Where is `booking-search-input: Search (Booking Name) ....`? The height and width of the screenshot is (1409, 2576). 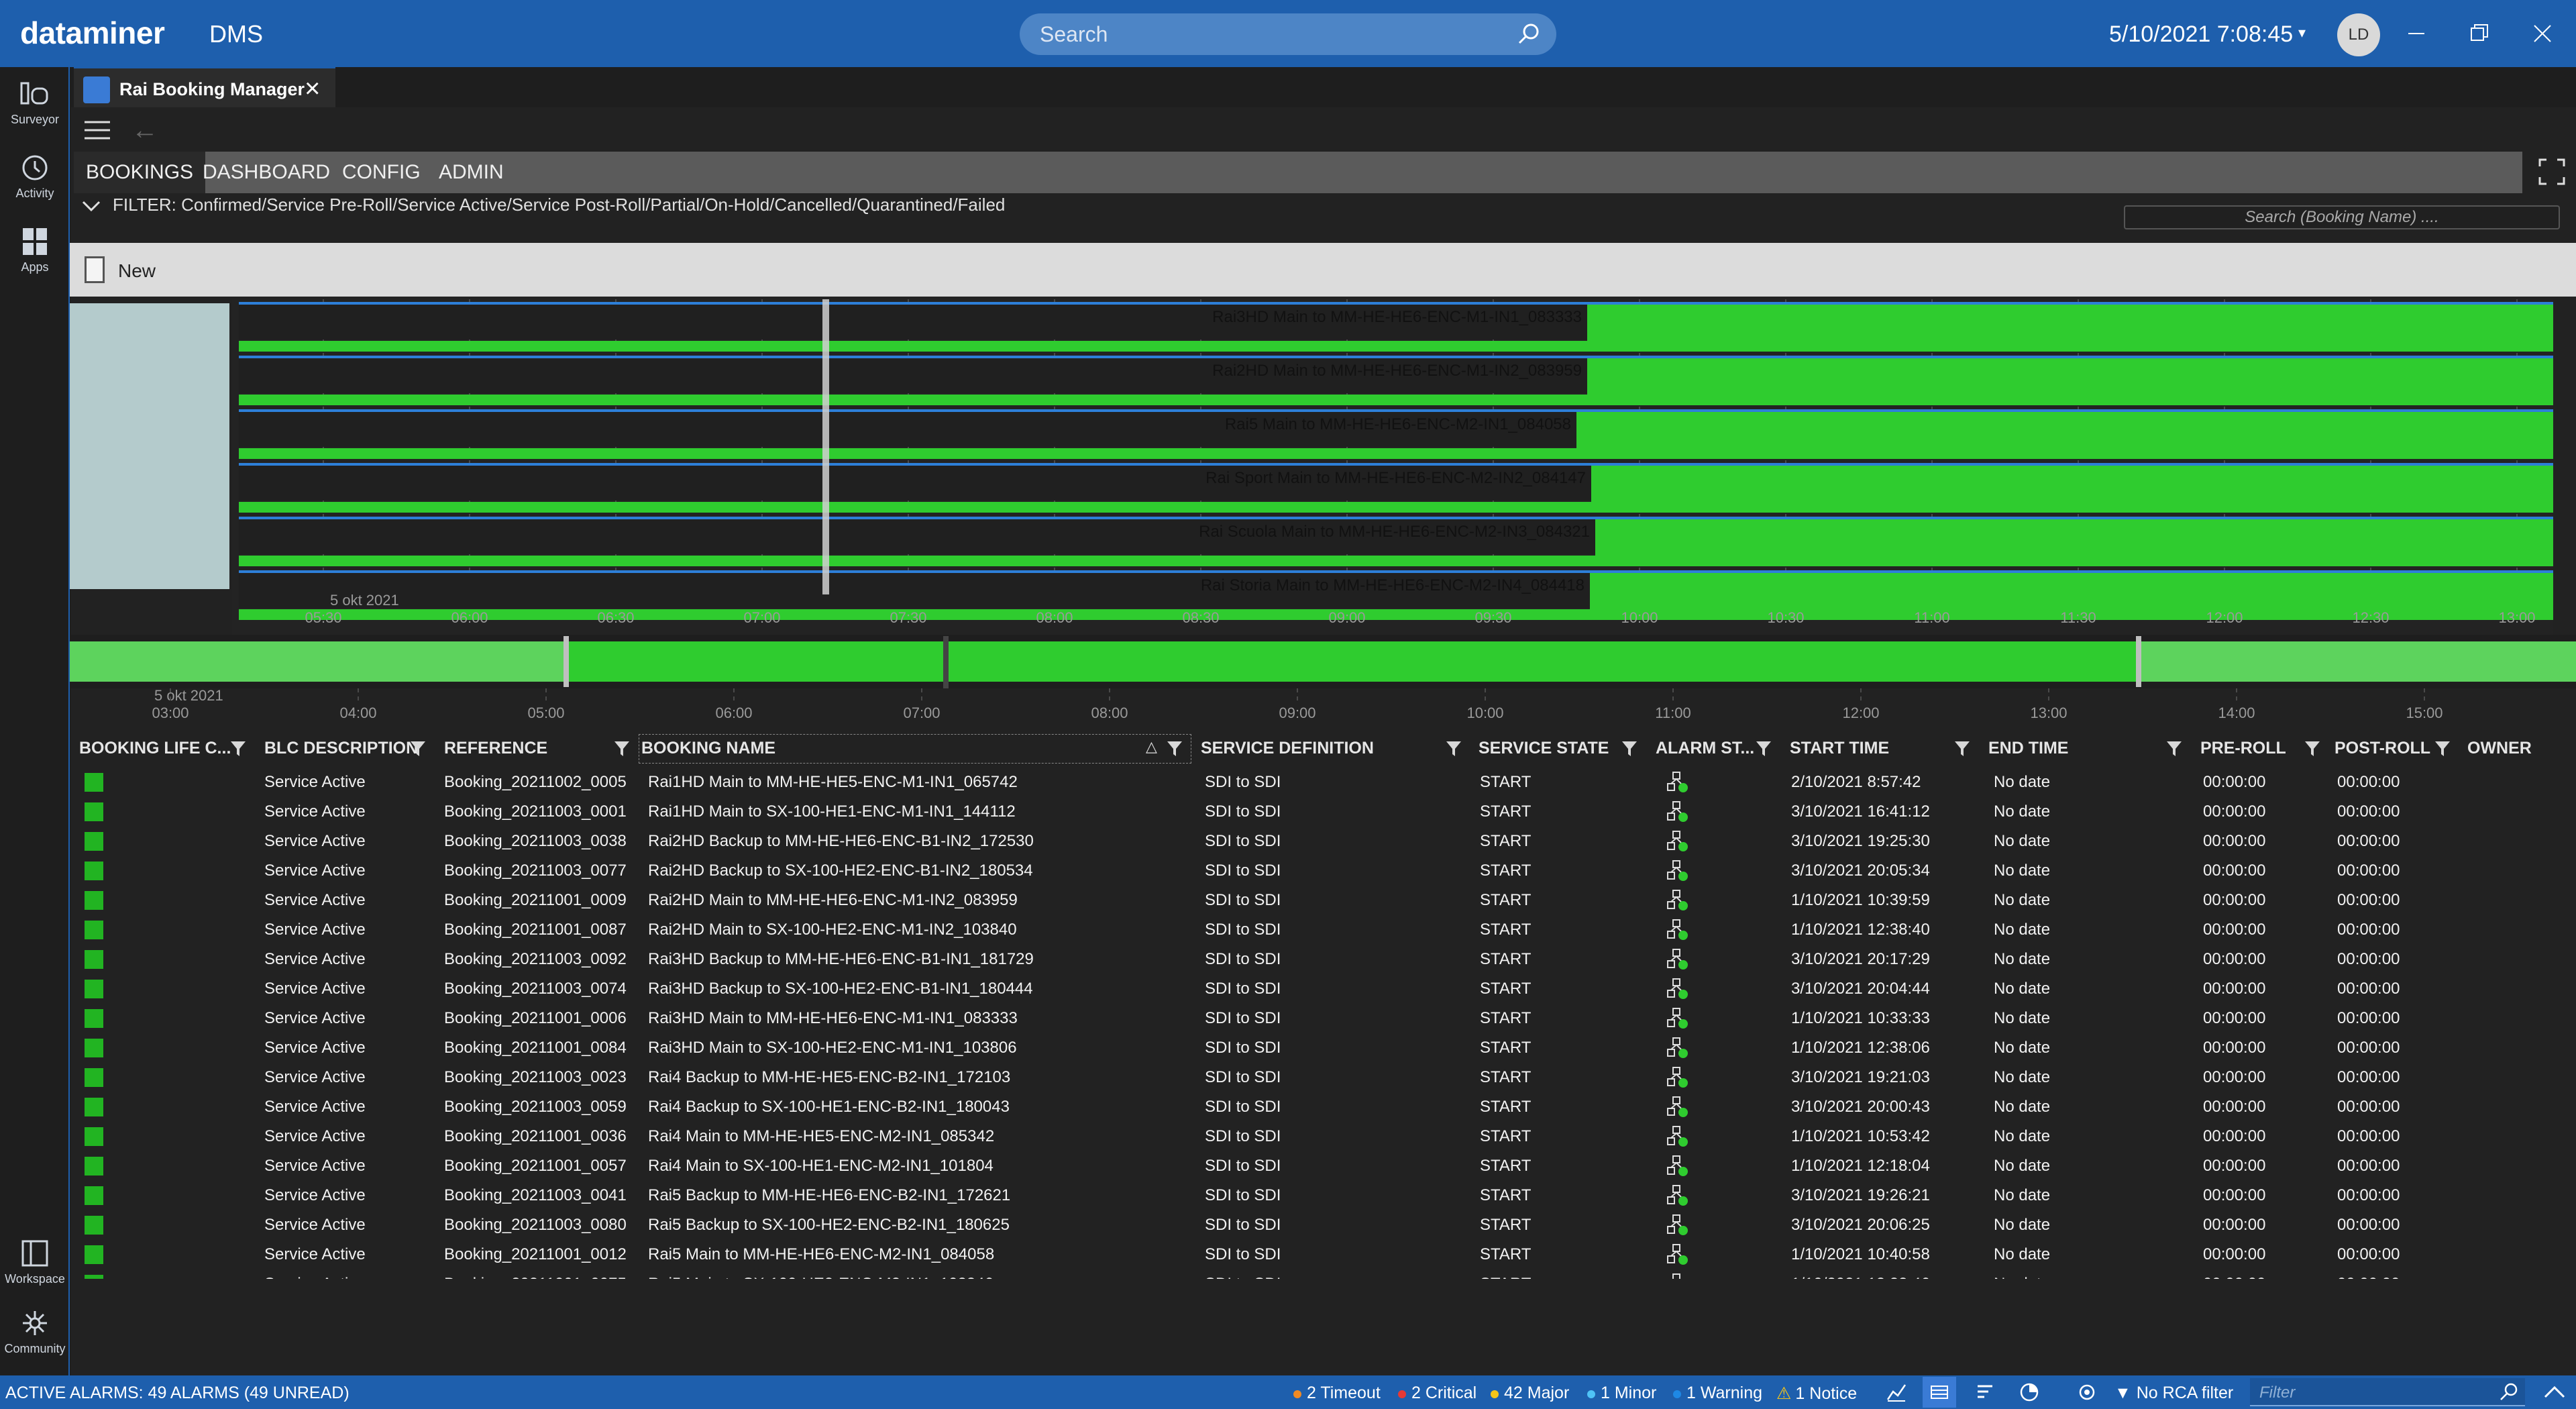
booking-search-input: Search (Booking Name) .... is located at coordinates (2342, 217).